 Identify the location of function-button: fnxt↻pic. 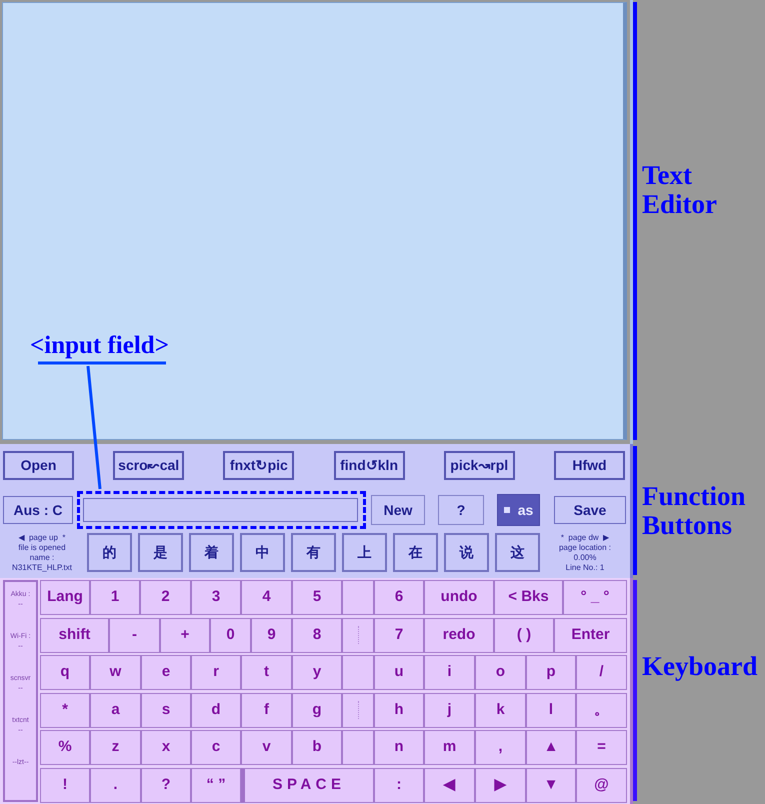
(258, 465).